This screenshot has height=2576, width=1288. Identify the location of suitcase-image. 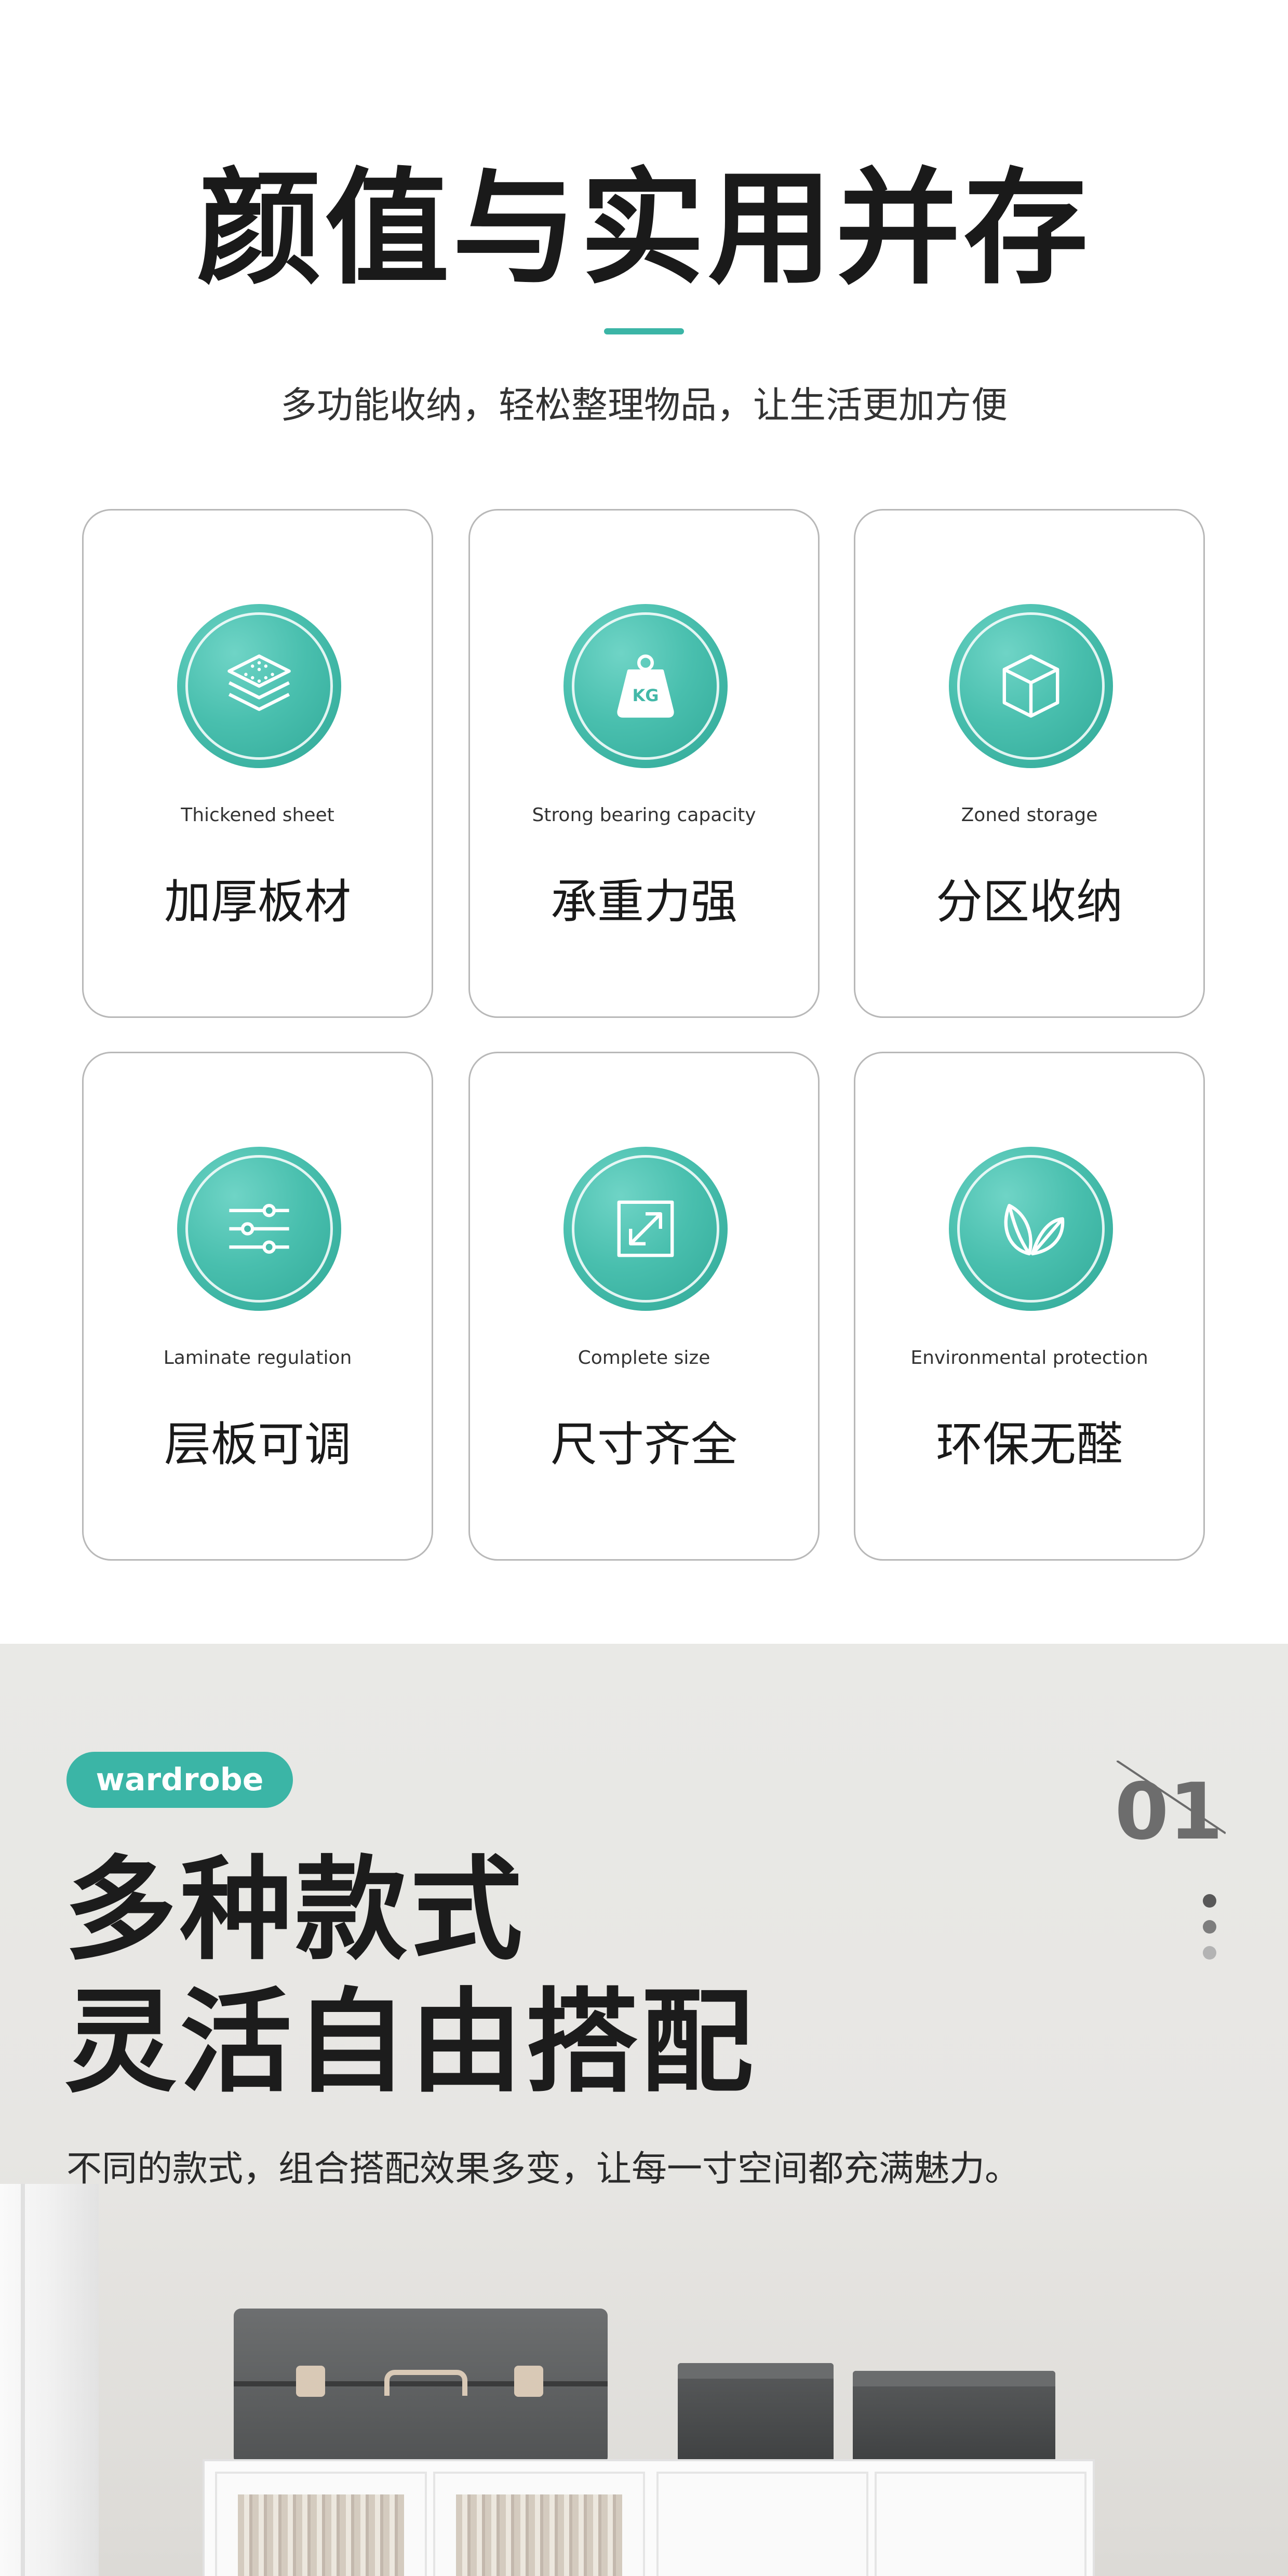
(421, 2387).